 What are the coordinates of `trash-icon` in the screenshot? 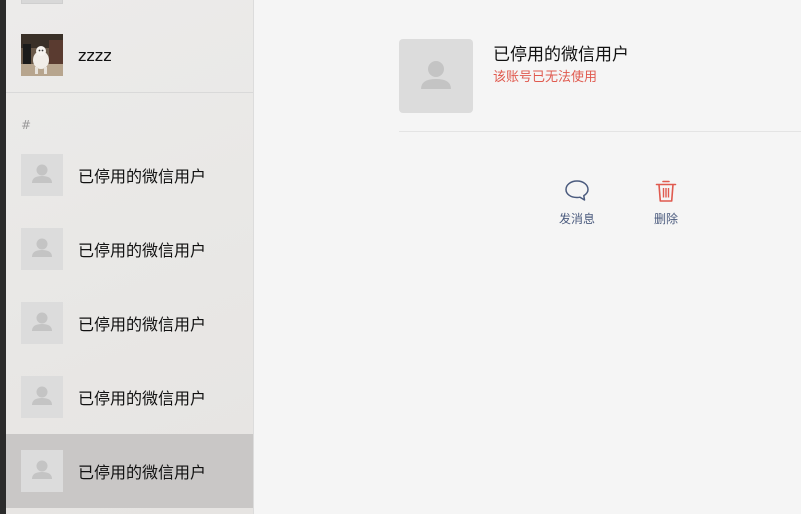 It's located at (666, 191).